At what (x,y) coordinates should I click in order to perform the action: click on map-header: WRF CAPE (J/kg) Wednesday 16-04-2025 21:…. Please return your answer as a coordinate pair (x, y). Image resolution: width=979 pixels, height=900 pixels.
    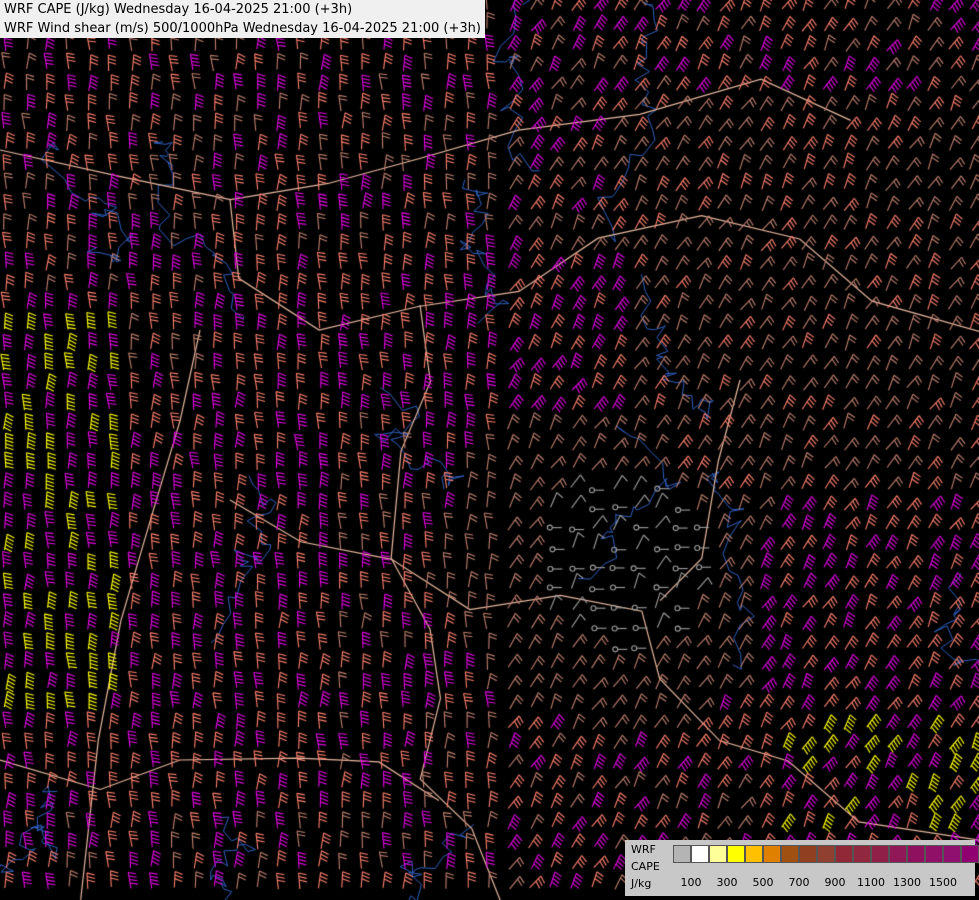
    Looking at the image, I should click on (242, 19).